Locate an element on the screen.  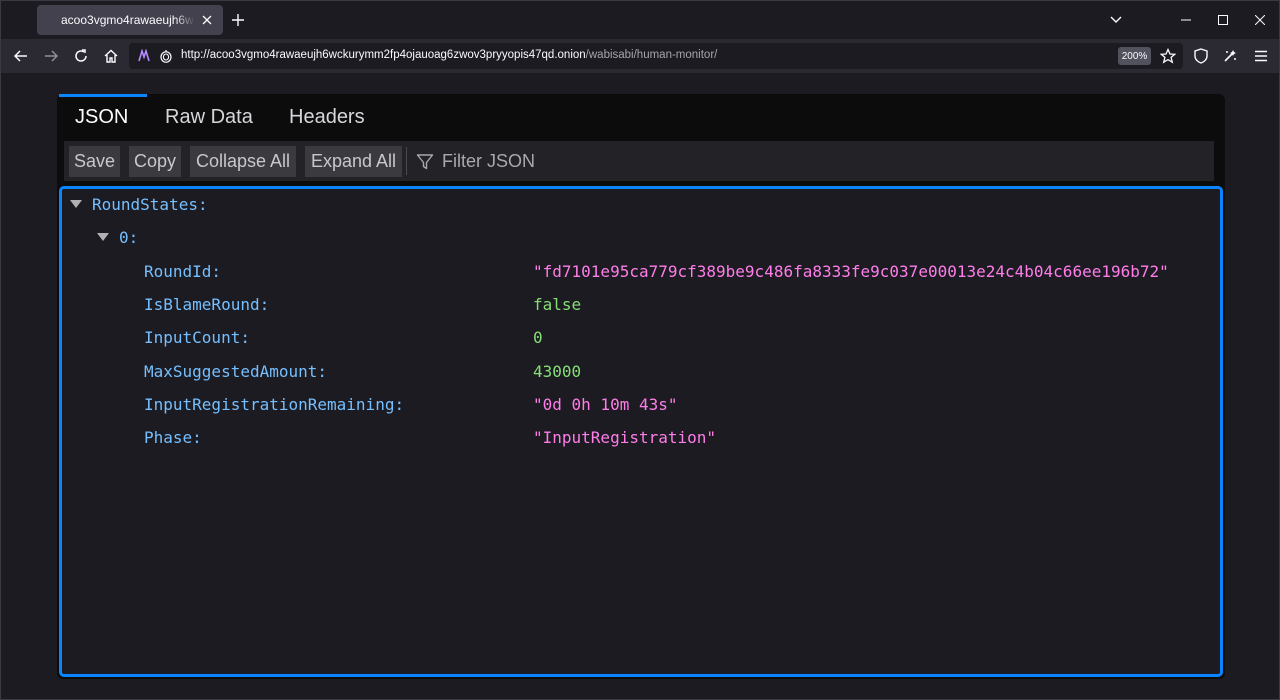
onion-circuit-icon is located at coordinates (144, 56).